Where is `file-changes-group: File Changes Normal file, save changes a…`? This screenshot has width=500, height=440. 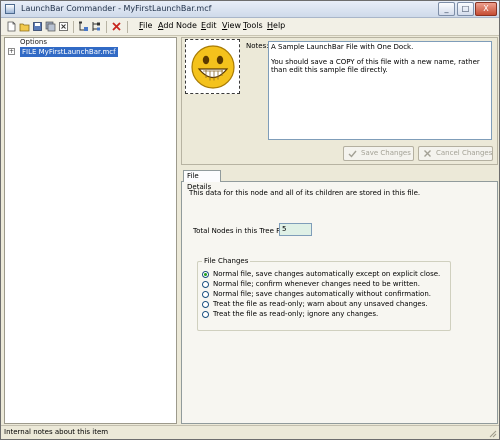 file-changes-group: File Changes Normal file, save changes a… is located at coordinates (324, 294).